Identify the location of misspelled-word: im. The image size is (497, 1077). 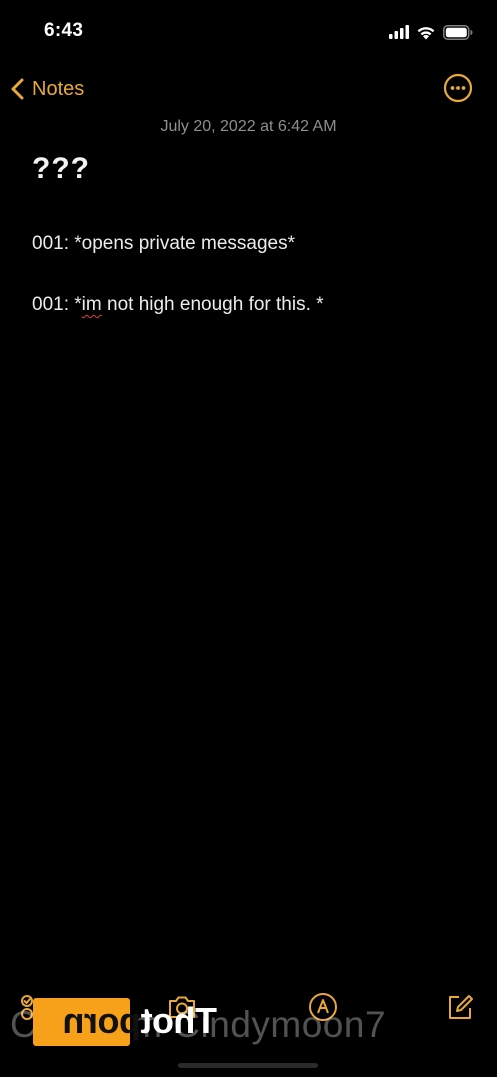
(92, 304).